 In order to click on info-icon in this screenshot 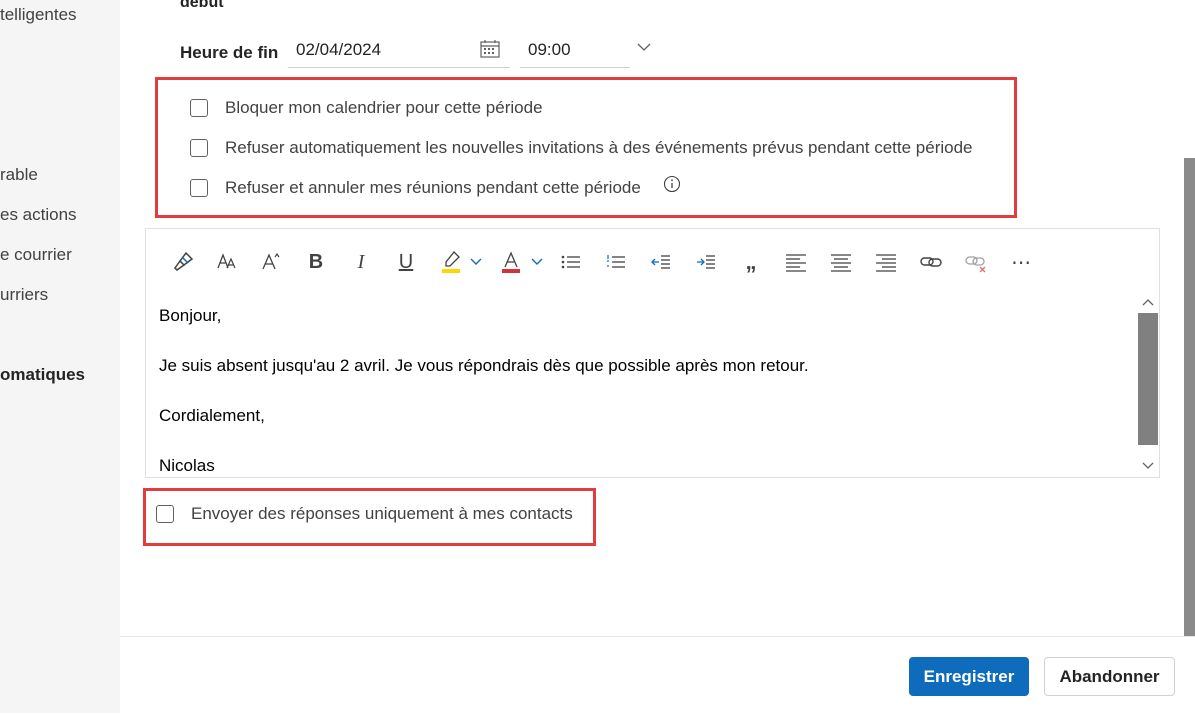, I will do `click(672, 184)`.